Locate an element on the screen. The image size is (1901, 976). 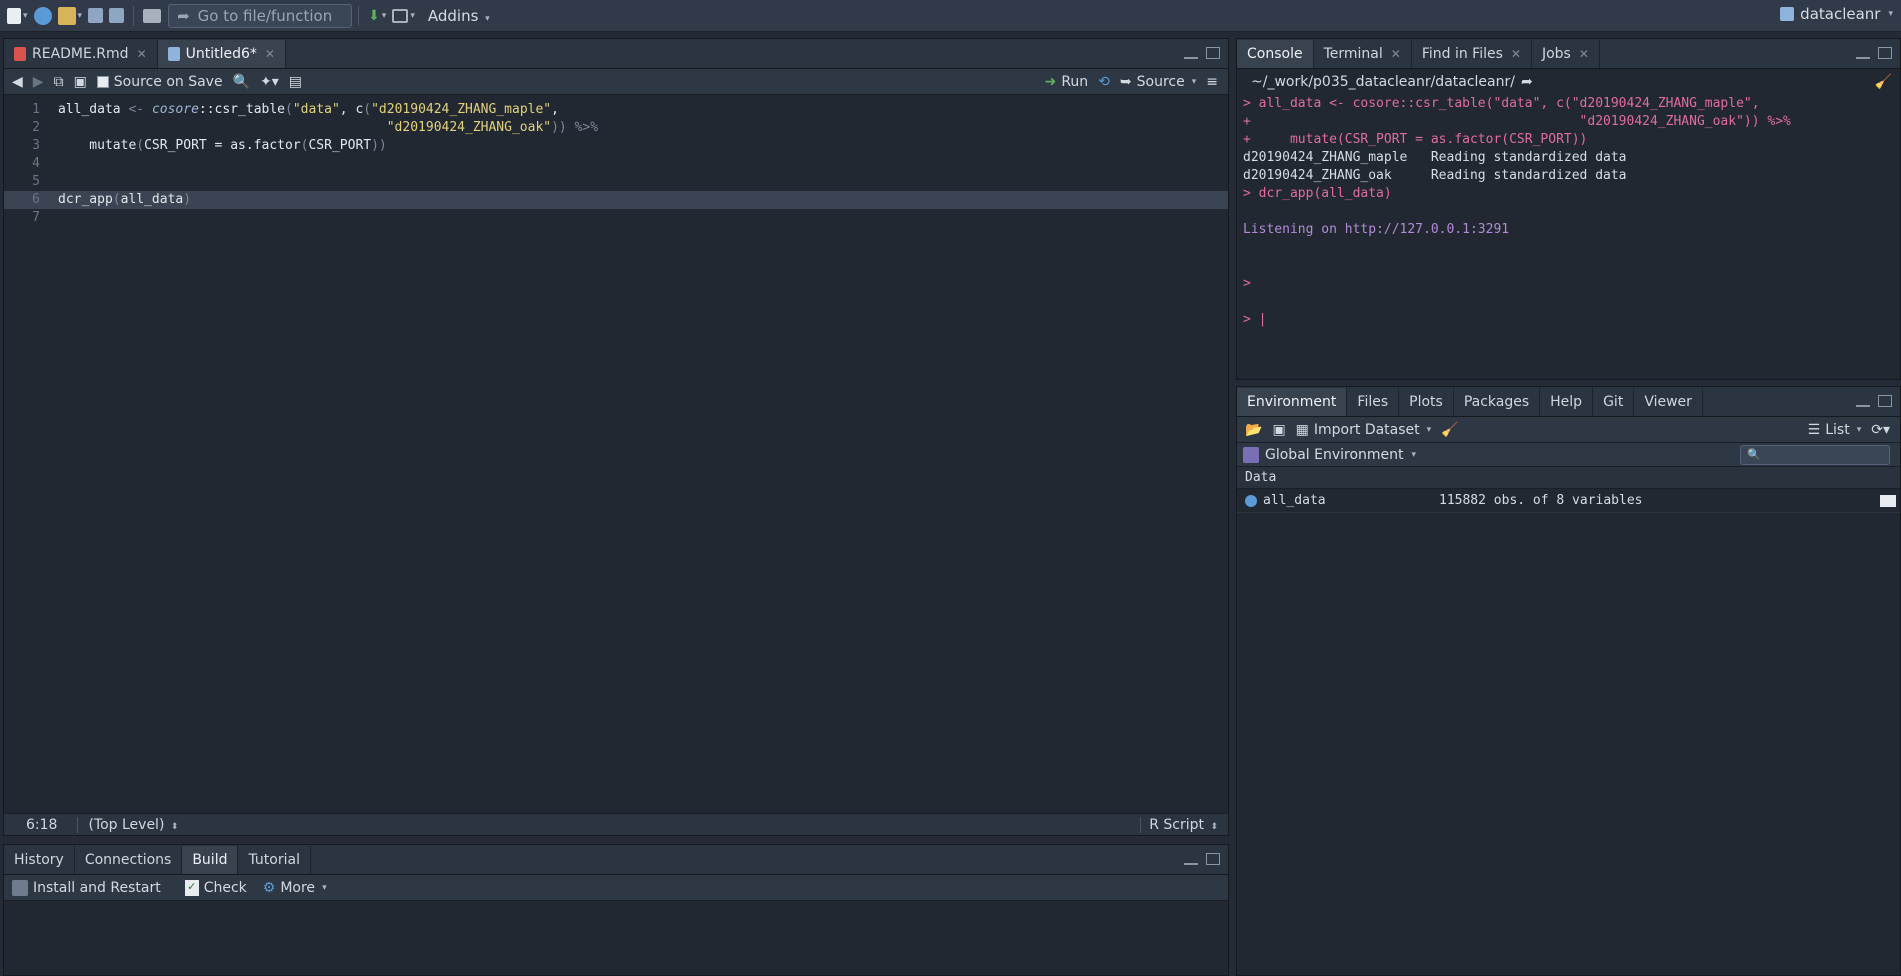
rerun-icon: ⟲ is located at coordinates (1104, 82).